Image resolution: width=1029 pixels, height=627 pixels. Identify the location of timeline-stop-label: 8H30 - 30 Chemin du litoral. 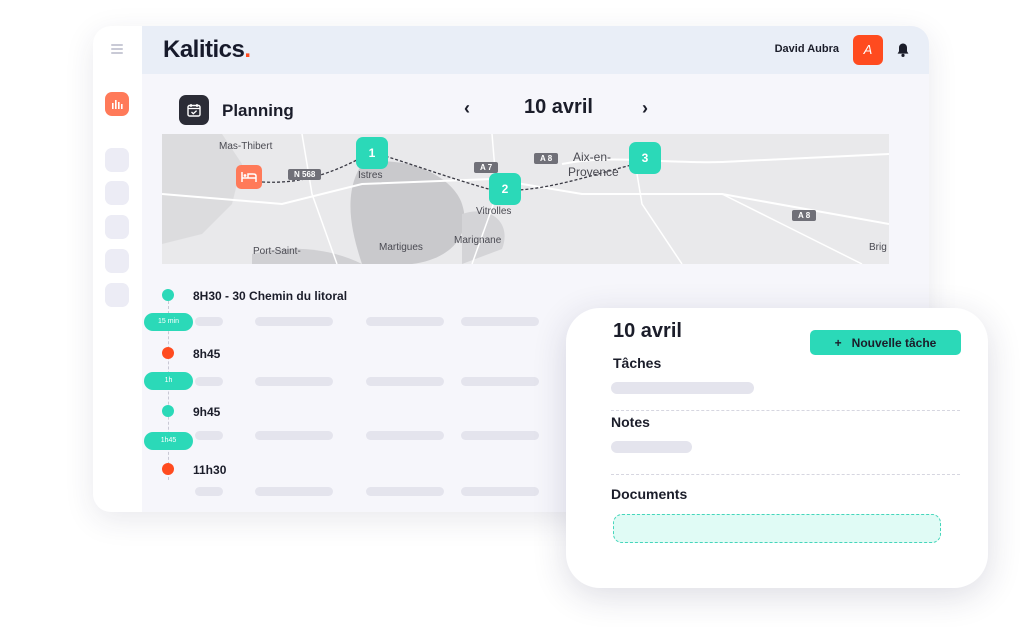
(270, 296).